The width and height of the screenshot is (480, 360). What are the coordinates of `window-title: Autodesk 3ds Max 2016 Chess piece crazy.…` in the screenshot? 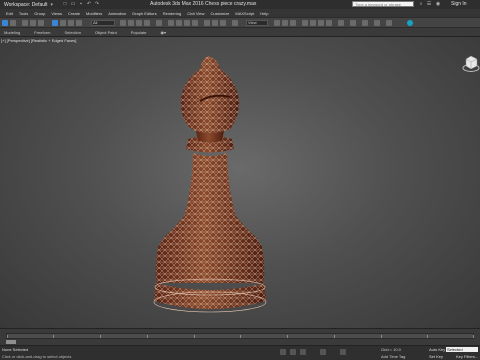 It's located at (203, 4).